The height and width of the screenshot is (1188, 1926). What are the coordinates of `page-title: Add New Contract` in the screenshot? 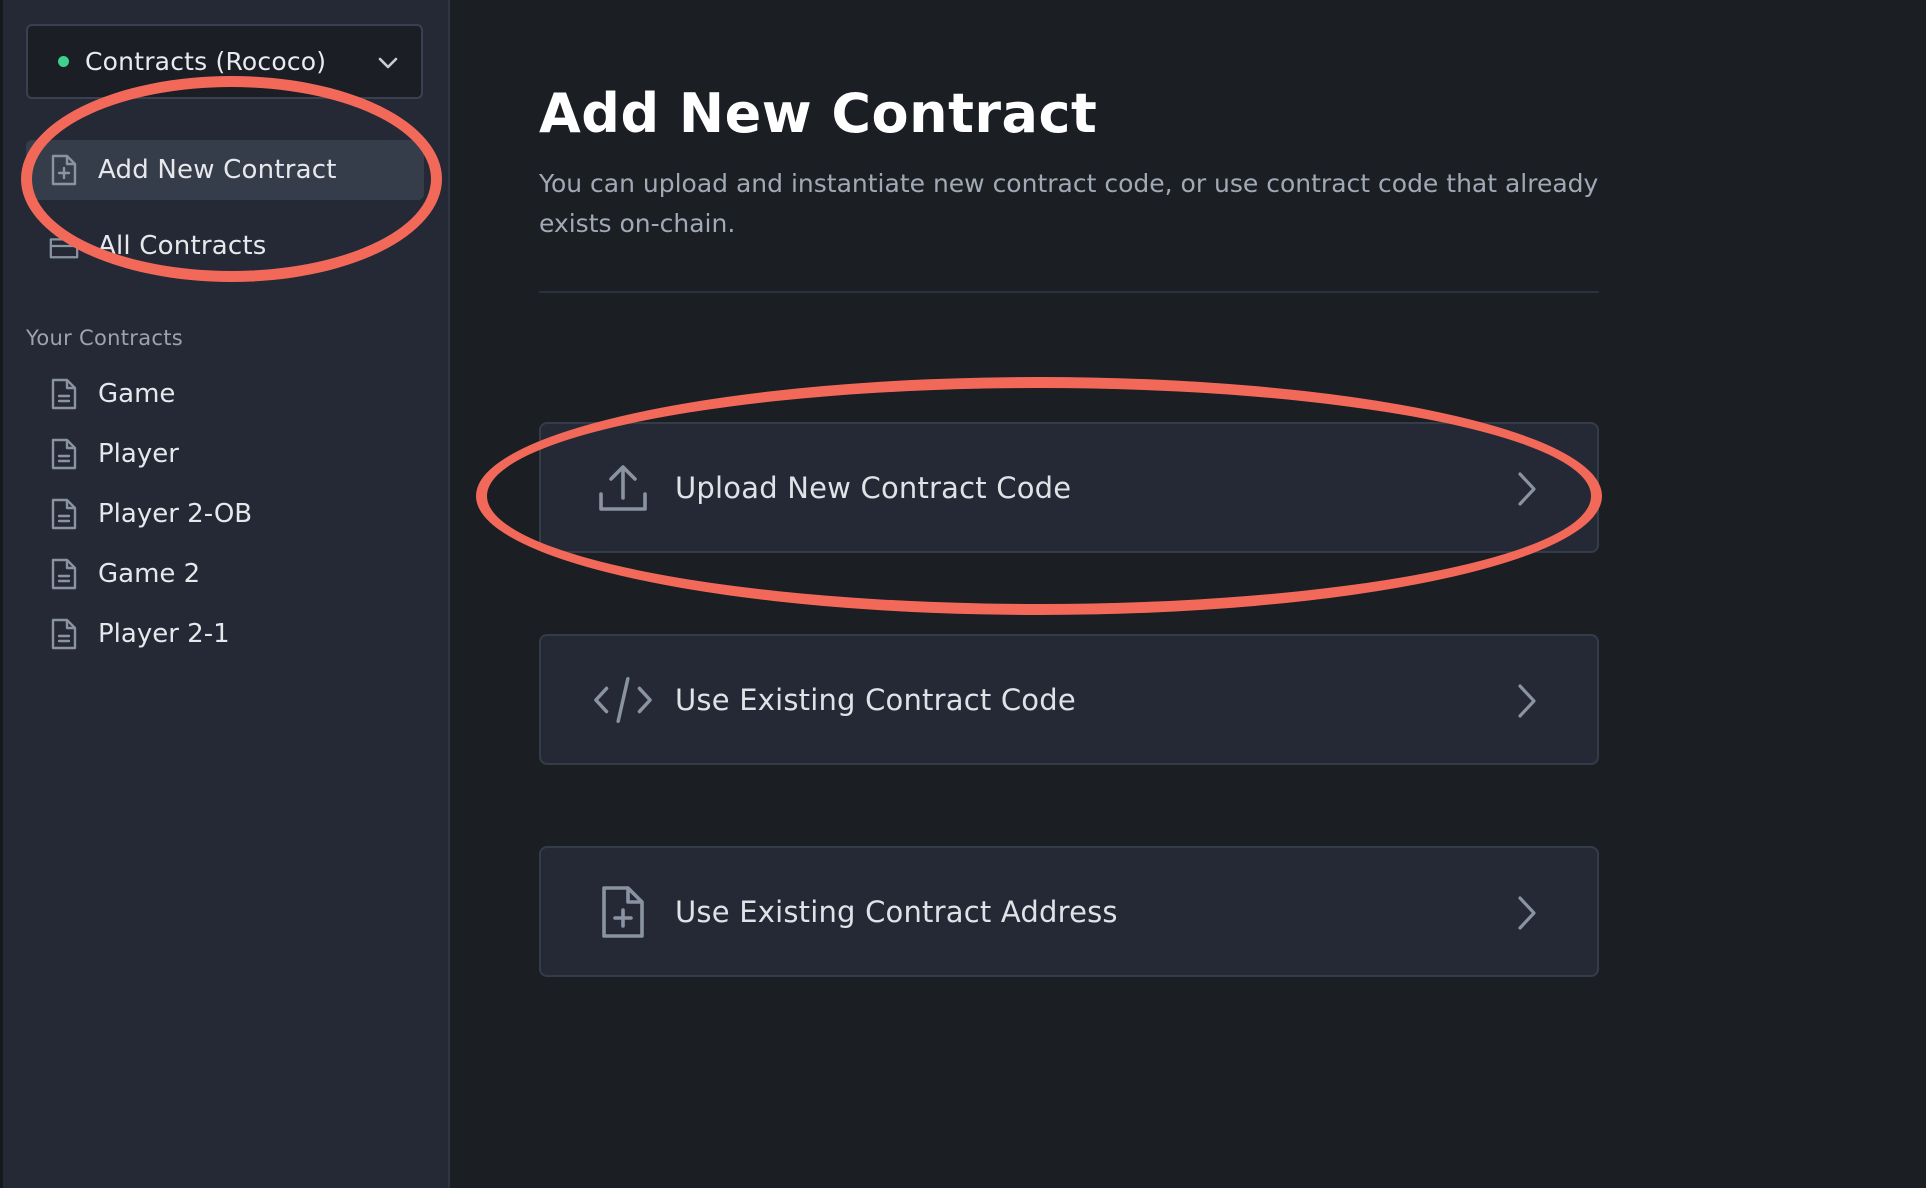 It's located at (818, 113).